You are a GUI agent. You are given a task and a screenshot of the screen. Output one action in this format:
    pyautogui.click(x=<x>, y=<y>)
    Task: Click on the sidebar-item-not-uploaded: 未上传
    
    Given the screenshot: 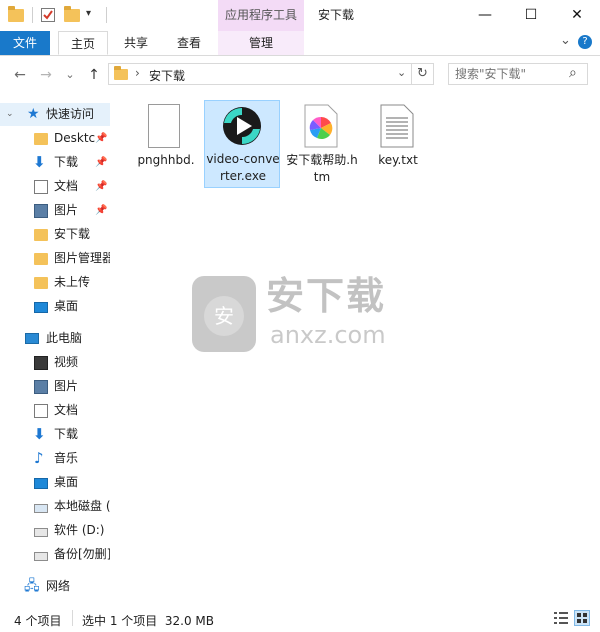 What is the action you would take?
    pyautogui.click(x=55, y=282)
    